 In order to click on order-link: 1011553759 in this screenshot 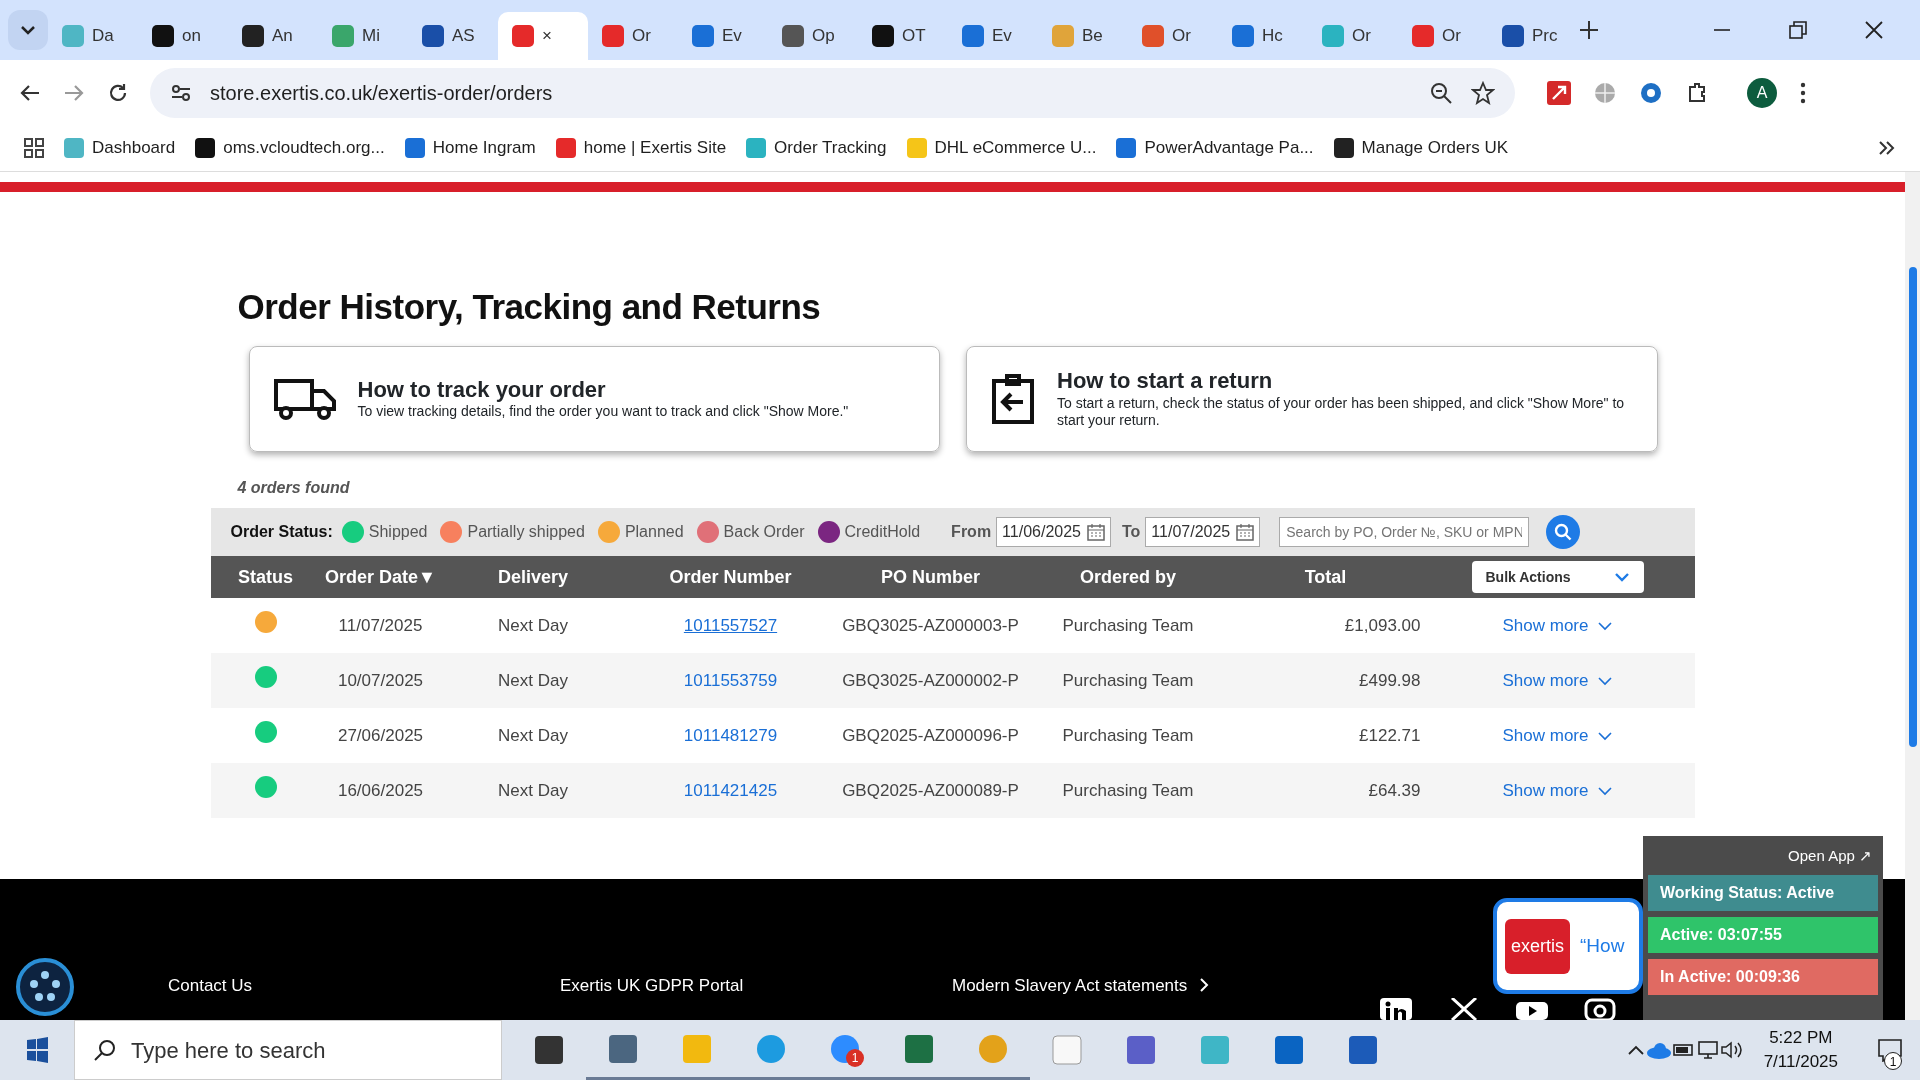, I will do `click(730, 680)`.